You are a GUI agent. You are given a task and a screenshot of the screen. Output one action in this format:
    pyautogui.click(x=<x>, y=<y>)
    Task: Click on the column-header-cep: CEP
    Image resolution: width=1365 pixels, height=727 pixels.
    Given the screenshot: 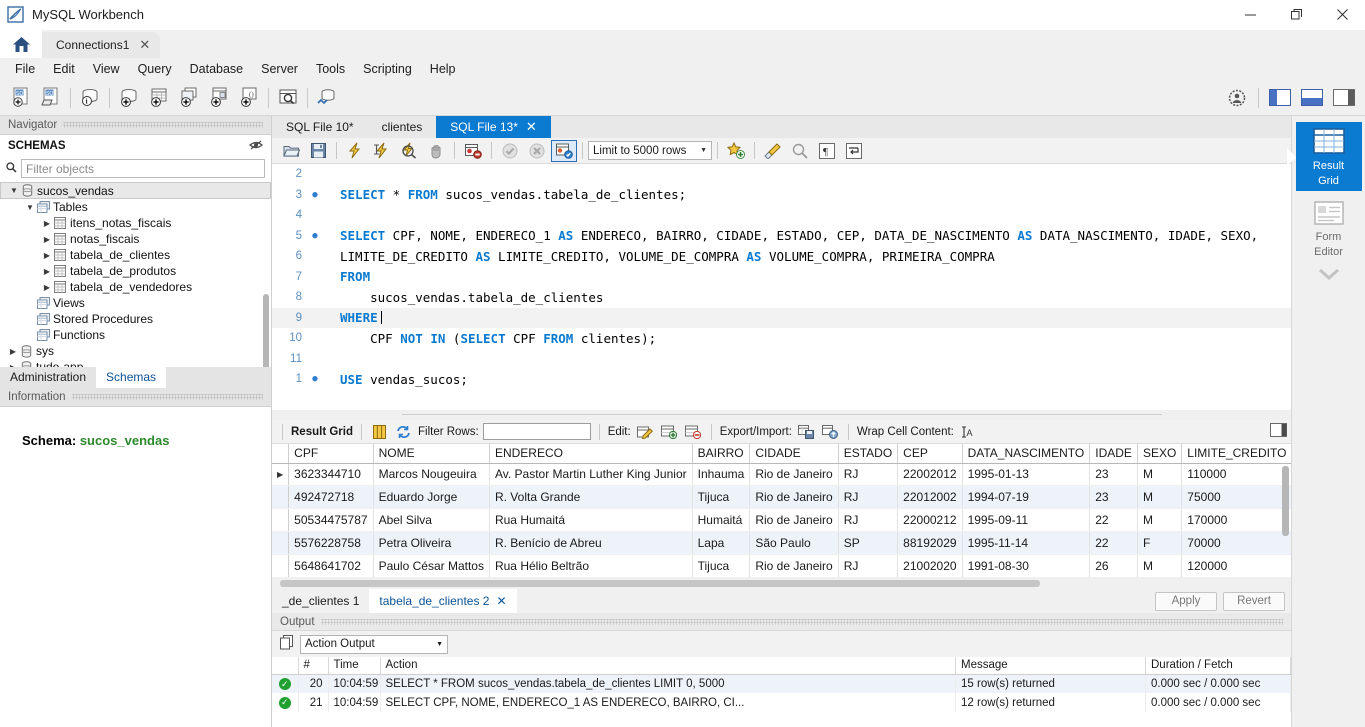 What is the action you would take?
    pyautogui.click(x=930, y=454)
    